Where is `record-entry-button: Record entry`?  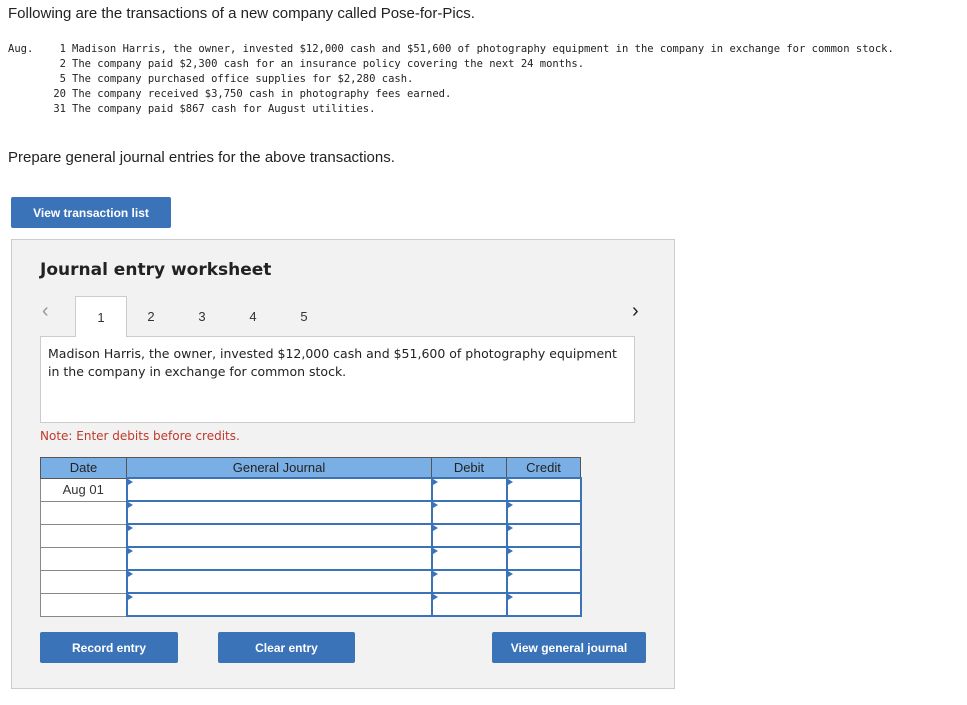 record-entry-button: Record entry is located at coordinates (109, 647).